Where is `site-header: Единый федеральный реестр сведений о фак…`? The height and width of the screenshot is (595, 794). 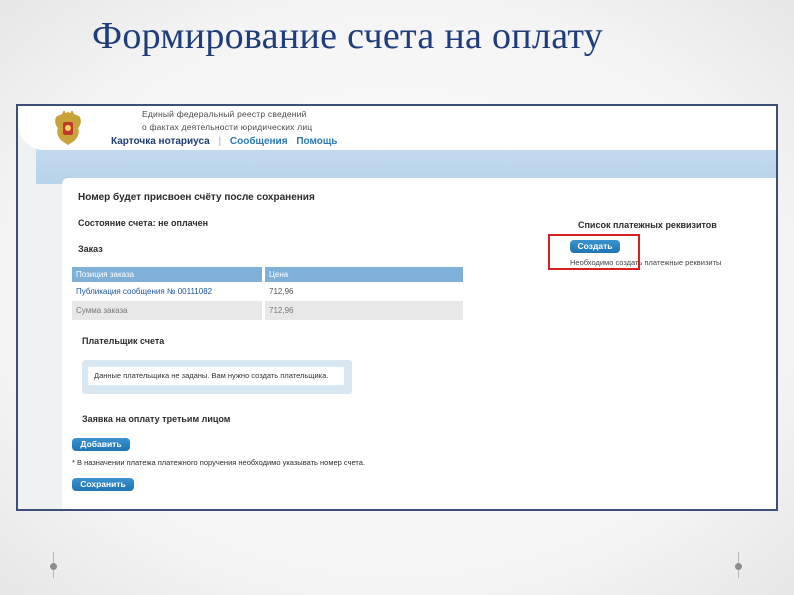
site-header: Единый федеральный реестр сведений о фак… is located at coordinates (397, 128).